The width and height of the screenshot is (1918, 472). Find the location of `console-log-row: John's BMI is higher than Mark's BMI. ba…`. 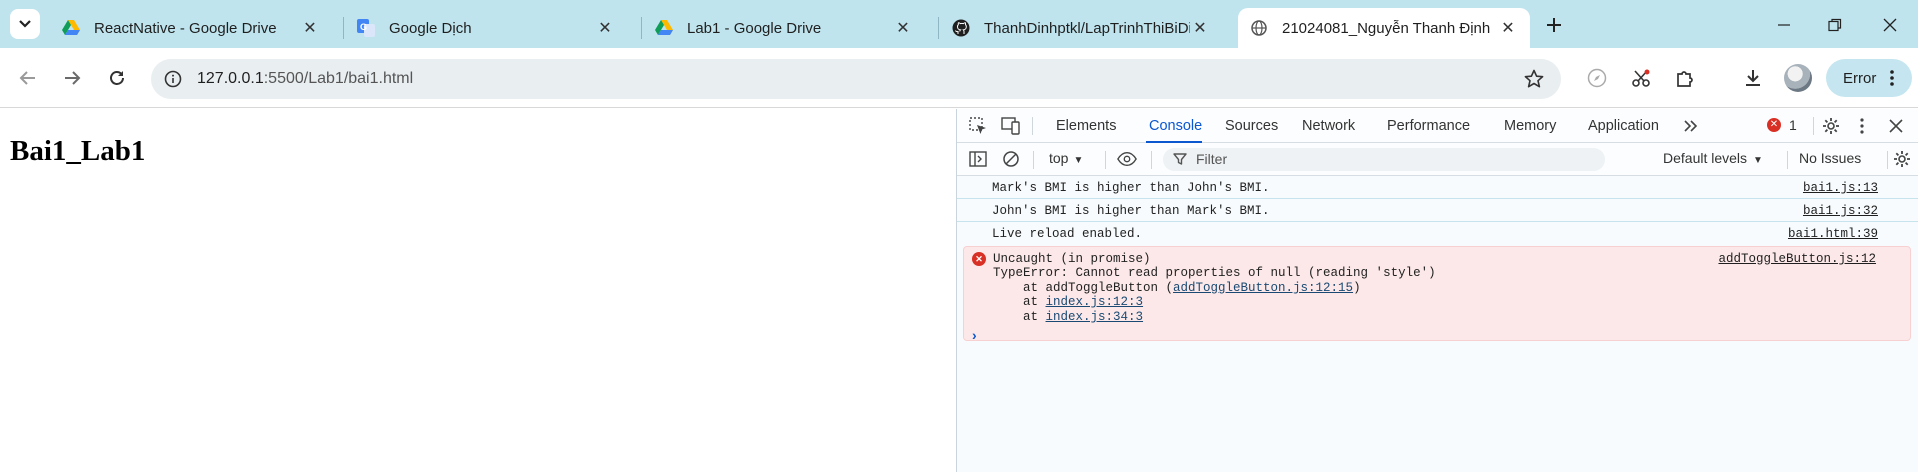

console-log-row: John's BMI is higher than Mark's BMI. ba… is located at coordinates (1437, 210).